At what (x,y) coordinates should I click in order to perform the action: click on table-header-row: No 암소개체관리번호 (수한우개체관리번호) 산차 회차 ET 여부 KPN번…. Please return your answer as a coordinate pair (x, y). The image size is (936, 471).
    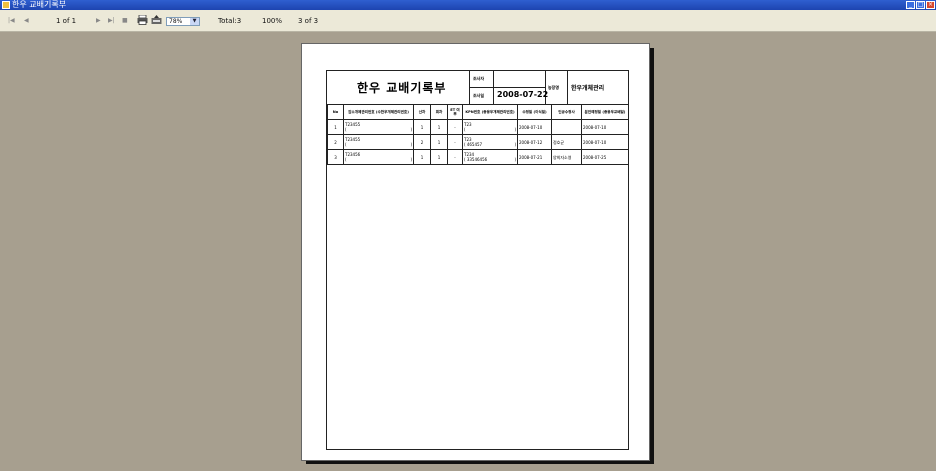
    Looking at the image, I should click on (478, 112).